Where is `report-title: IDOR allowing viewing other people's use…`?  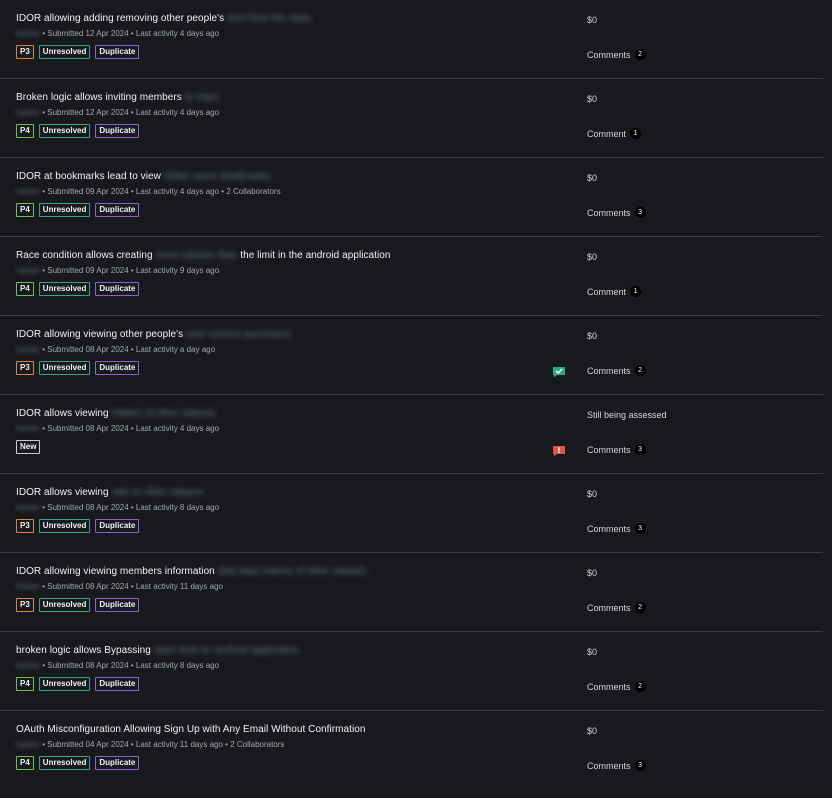 report-title: IDOR allowing viewing other people's use… is located at coordinates (153, 334).